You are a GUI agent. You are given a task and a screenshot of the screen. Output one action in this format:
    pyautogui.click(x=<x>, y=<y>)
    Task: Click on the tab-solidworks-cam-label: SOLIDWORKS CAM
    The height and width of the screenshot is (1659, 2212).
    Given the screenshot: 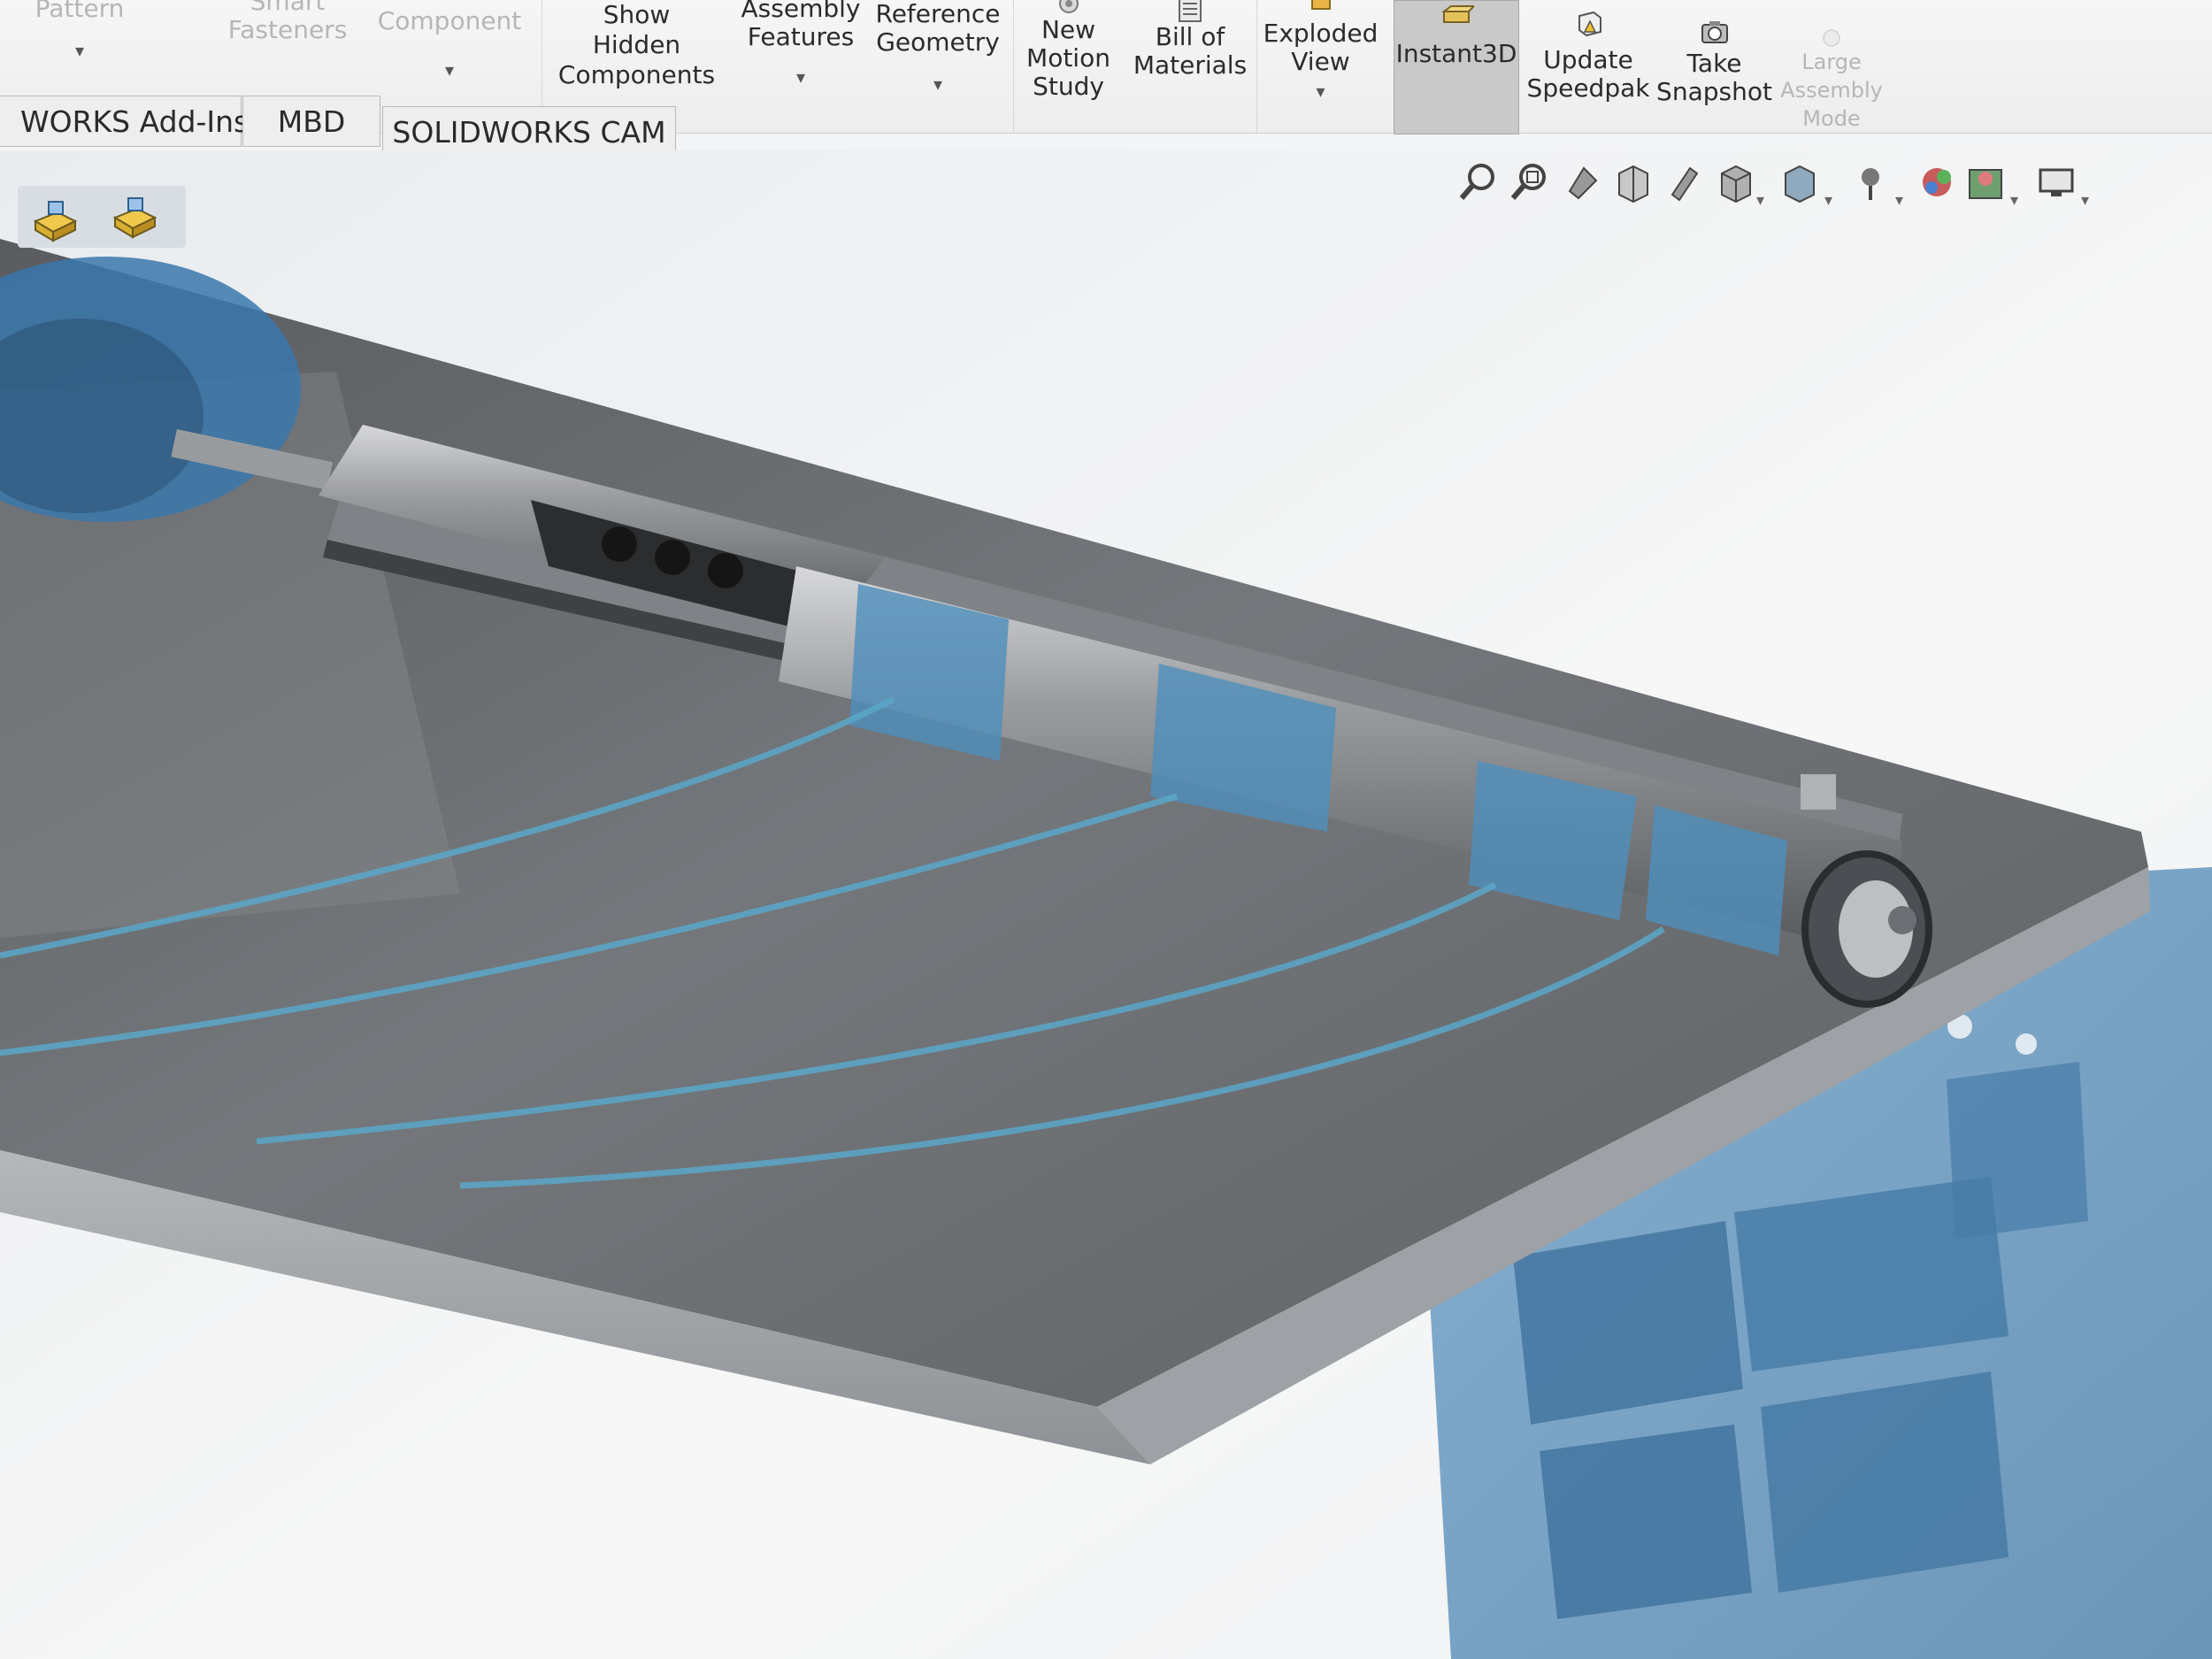 What is the action you would take?
    pyautogui.click(x=529, y=132)
    